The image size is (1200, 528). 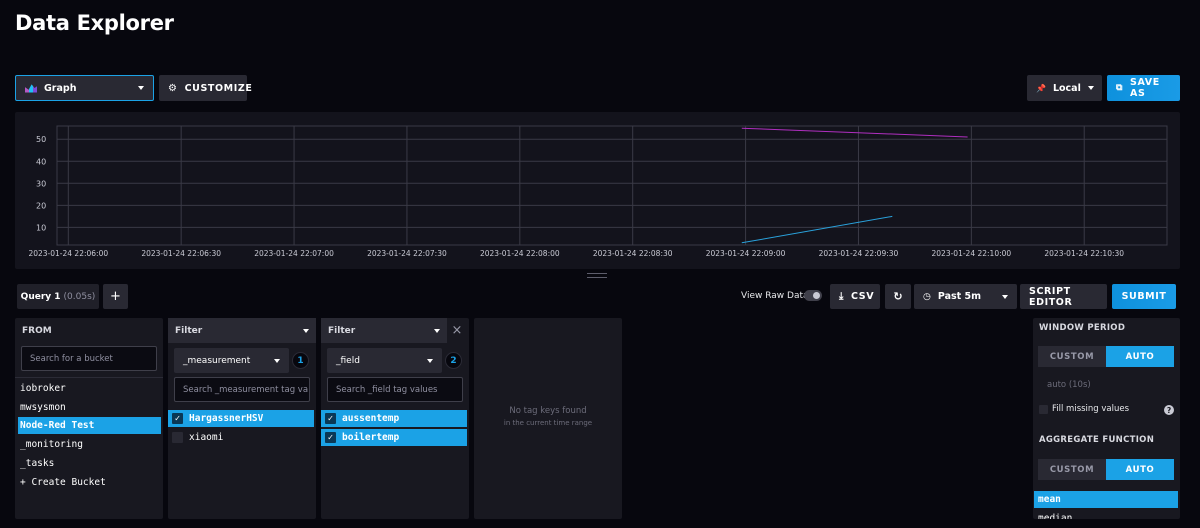 What do you see at coordinates (1063, 296) in the screenshot?
I see `script-editor-button: SCRIPT EDITOR` at bounding box center [1063, 296].